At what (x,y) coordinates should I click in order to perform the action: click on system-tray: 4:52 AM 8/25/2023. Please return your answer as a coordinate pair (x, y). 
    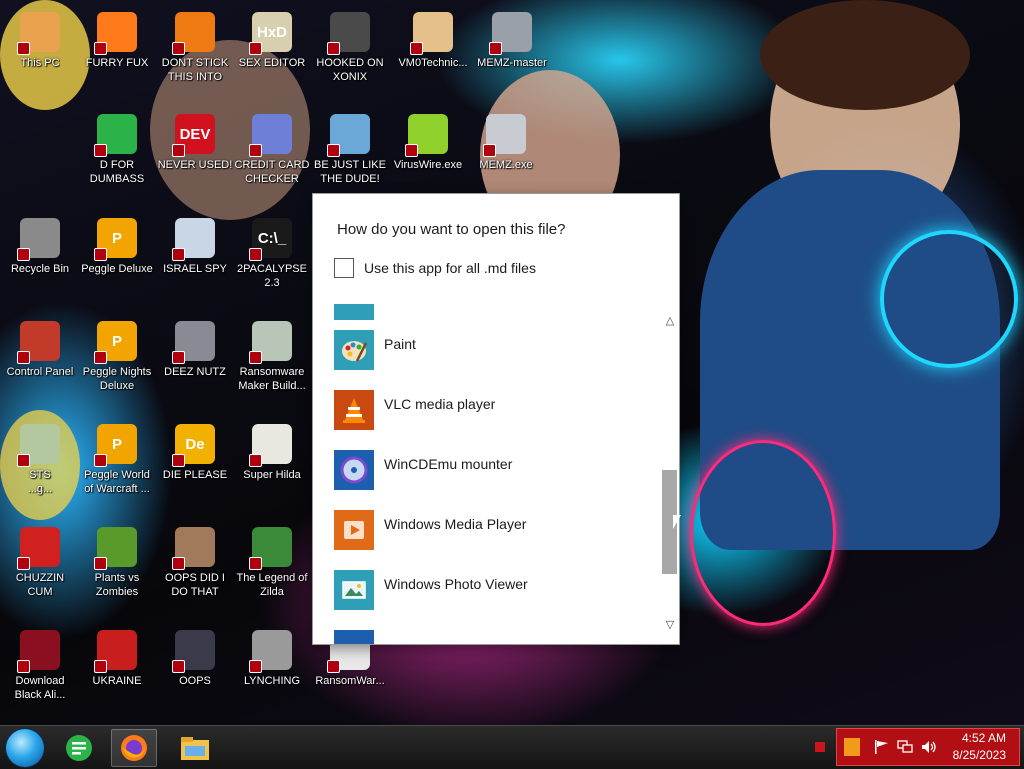
    Looking at the image, I should click on (928, 747).